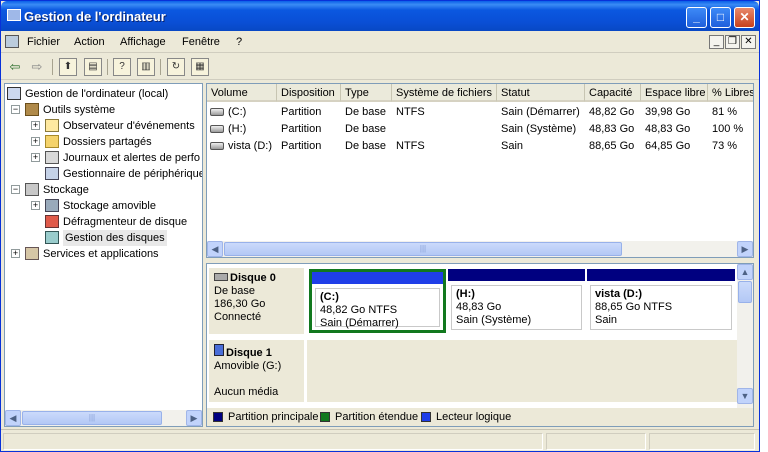 Image resolution: width=768 pixels, height=452 pixels. What do you see at coordinates (218, 417) in the screenshot?
I see `legend-swatch-primary` at bounding box center [218, 417].